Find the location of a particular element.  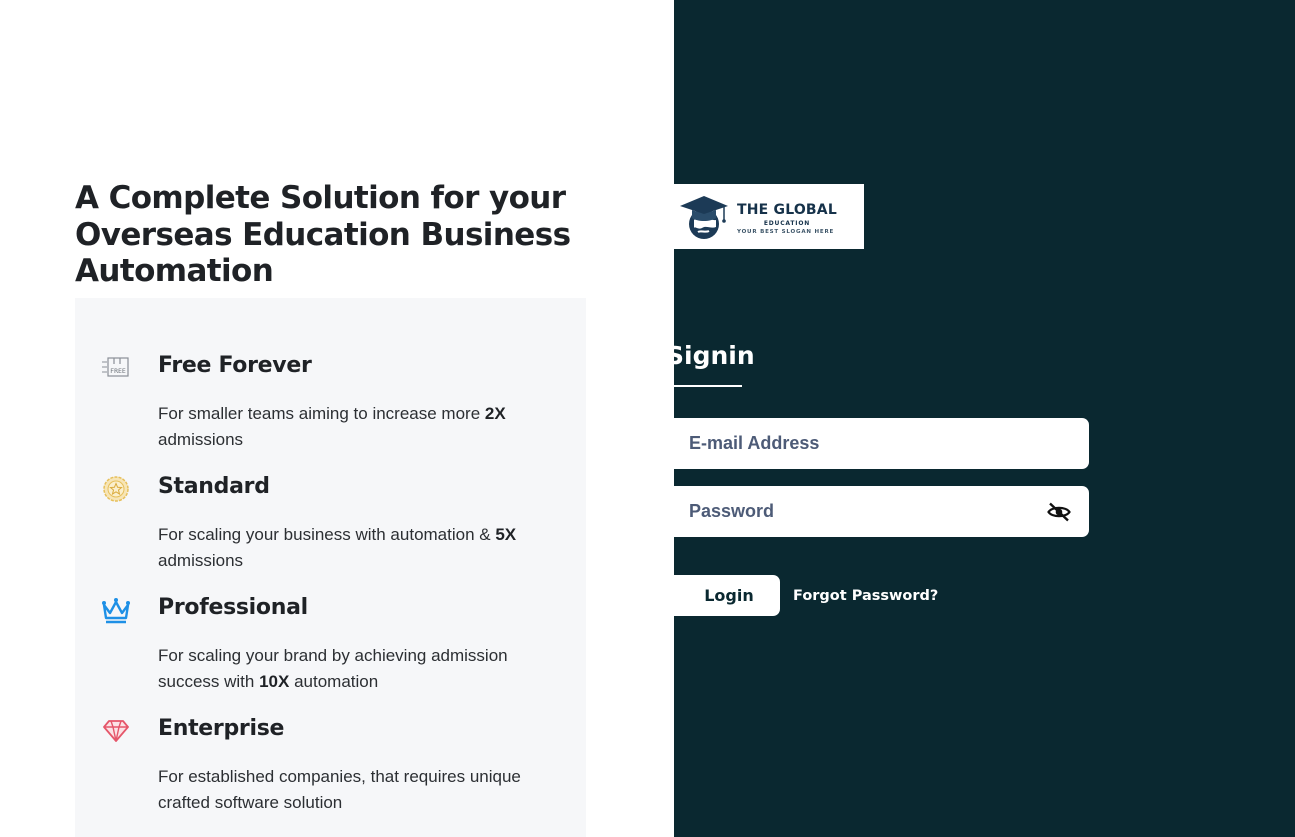

signin-underline is located at coordinates (708, 386).